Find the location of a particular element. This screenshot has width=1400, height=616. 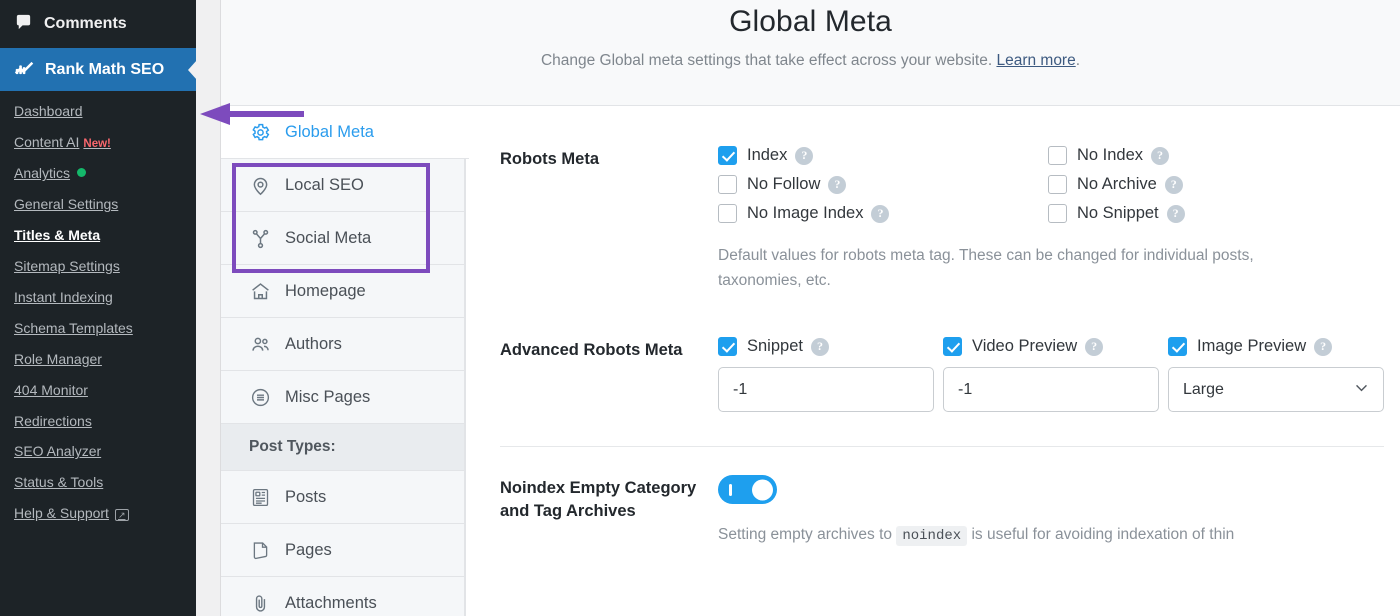

sidebar-subitem-redirections: Redirections is located at coordinates (98, 421).